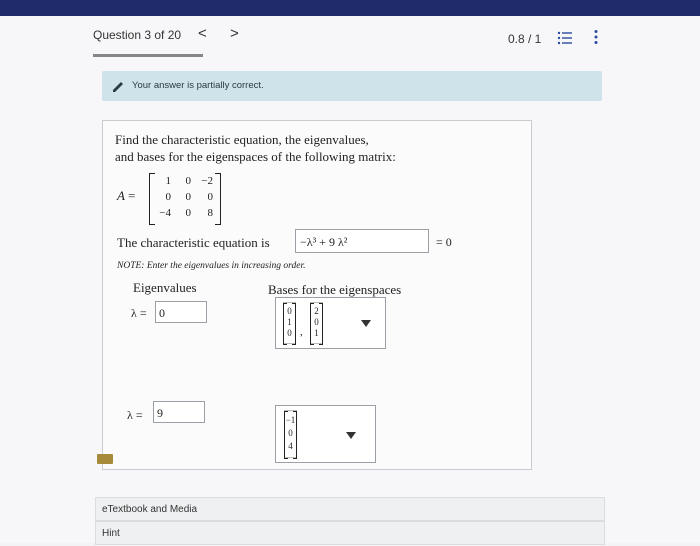  Describe the element at coordinates (350, 509) in the screenshot. I see `etextbook-panel: eTextbook and Media` at that location.